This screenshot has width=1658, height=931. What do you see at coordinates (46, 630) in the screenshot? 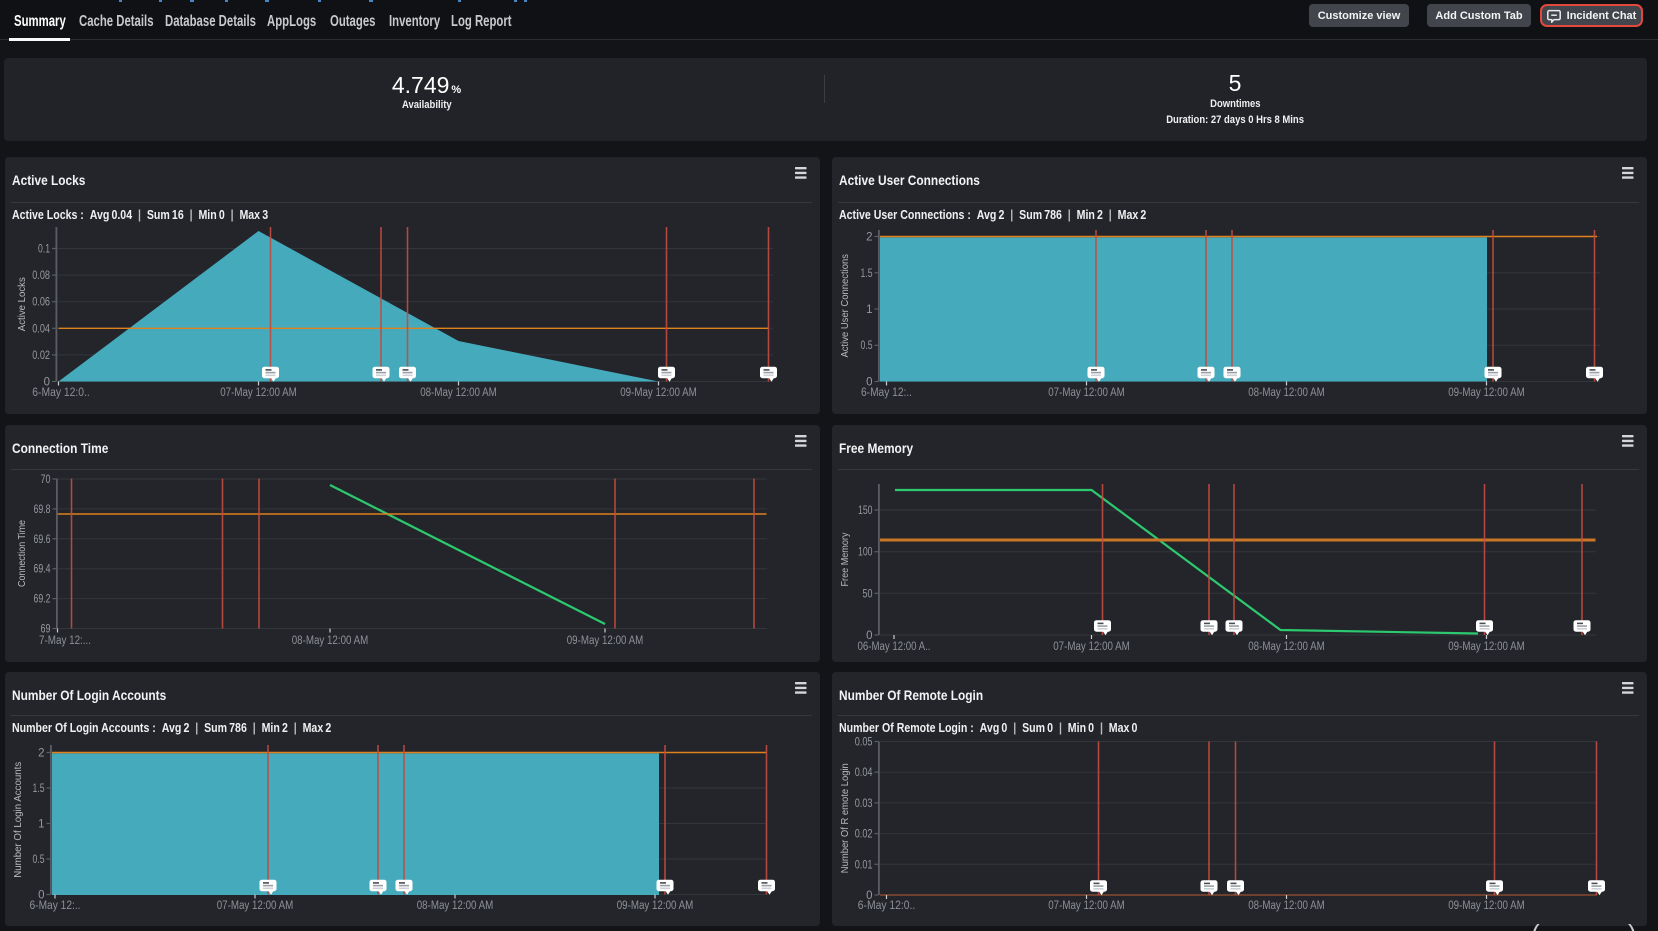
I see `svg-text: 69` at bounding box center [46, 630].